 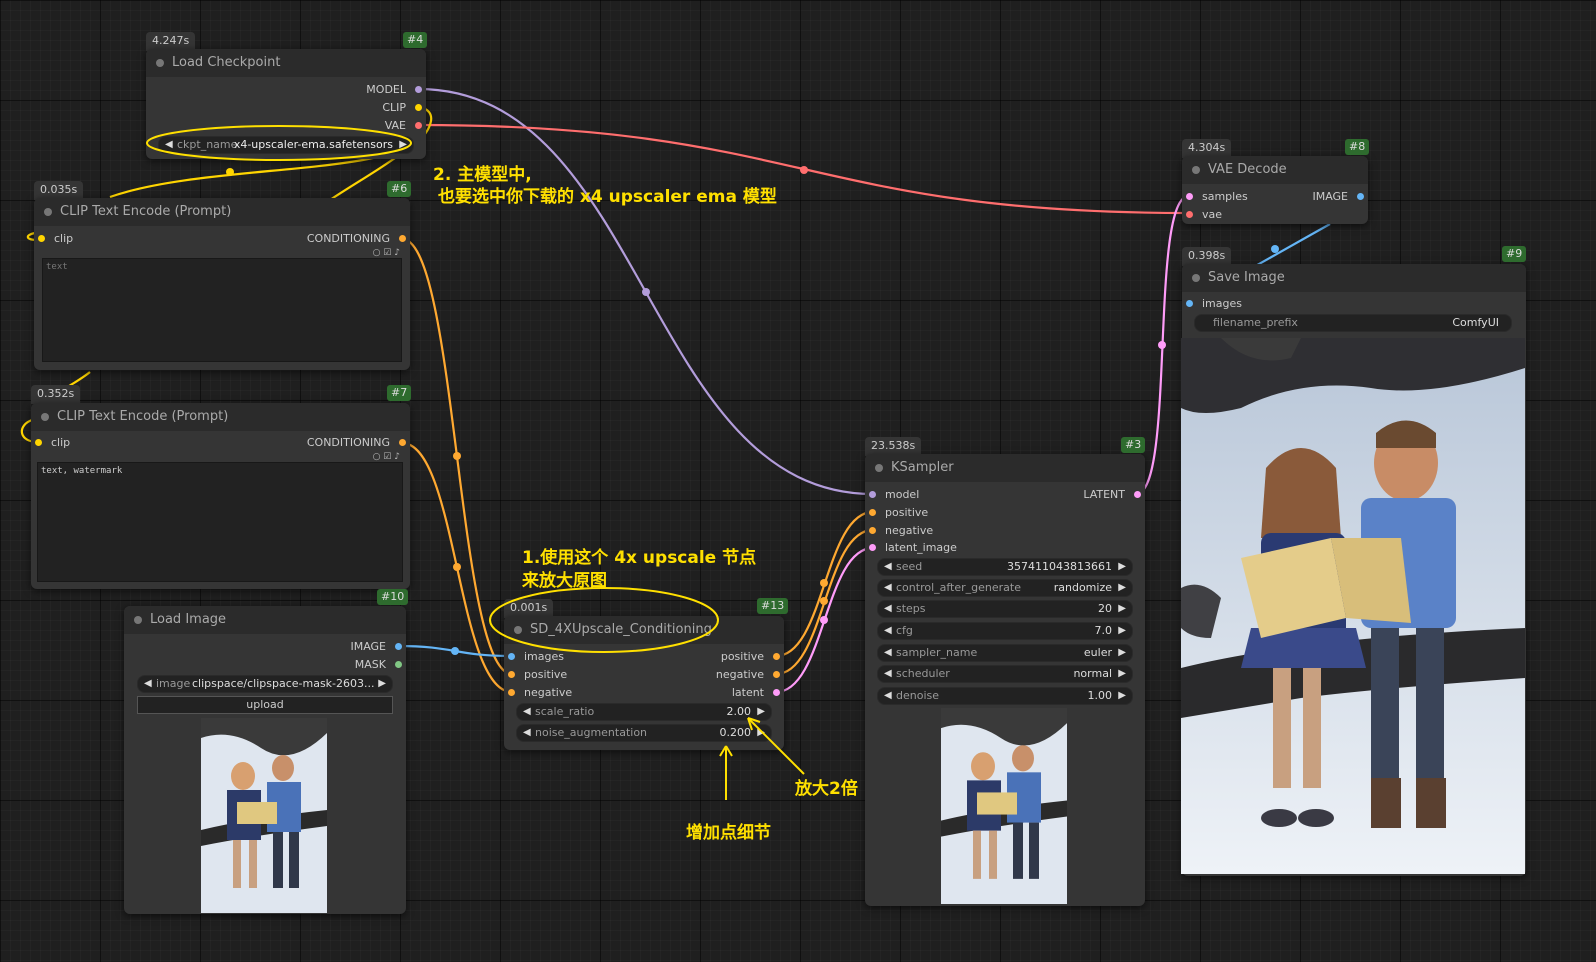 What do you see at coordinates (1354, 278) in the screenshot?
I see `node-title-bar: Save Image` at bounding box center [1354, 278].